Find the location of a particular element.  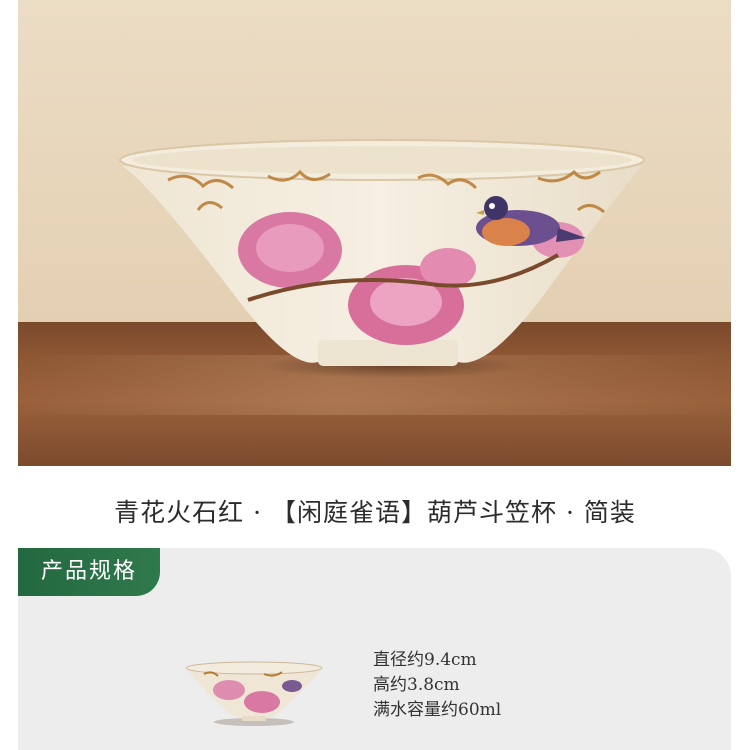

spec-list: 直径约9.4cm 高约3.8cm 满水容量约60ml is located at coordinates (437, 685).